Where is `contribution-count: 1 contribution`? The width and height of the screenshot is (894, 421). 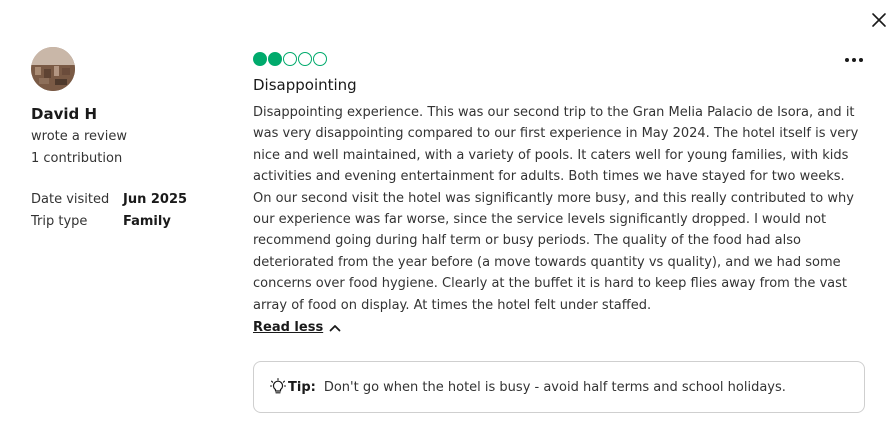
contribution-count: 1 contribution is located at coordinates (77, 158).